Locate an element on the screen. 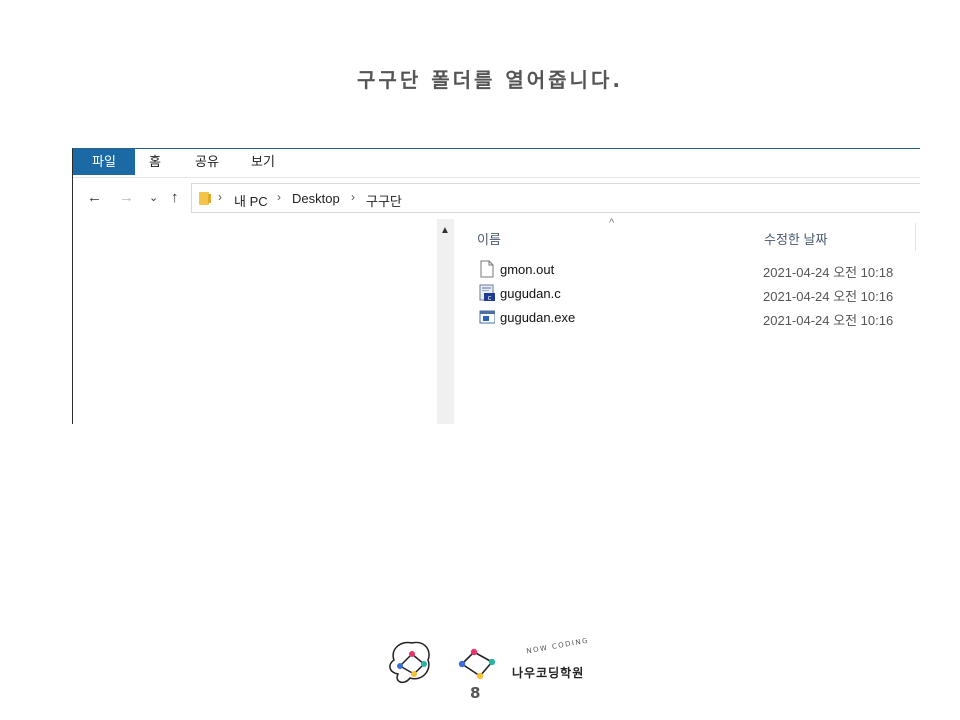  address-bar: ← → ⌄ ↑ › 내 PC › Desktop › 구구단 is located at coordinates (496, 198).